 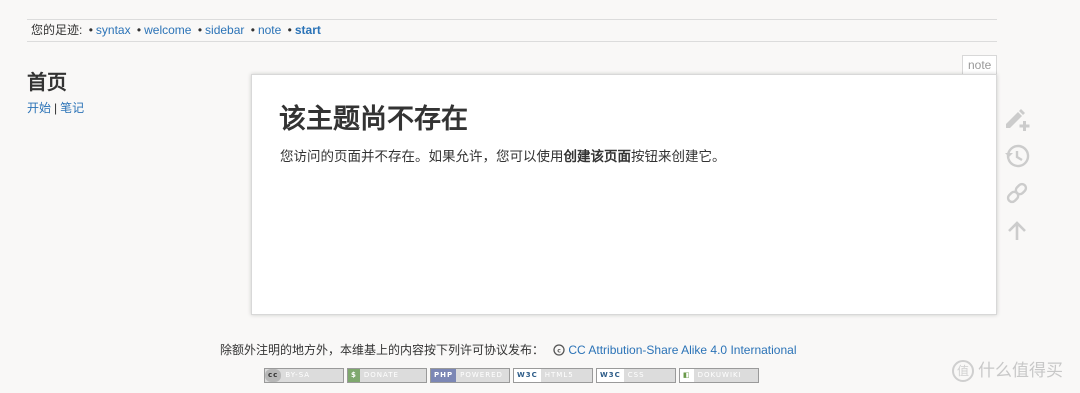 What do you see at coordinates (1017, 231) in the screenshot?
I see `back-to-top-icon` at bounding box center [1017, 231].